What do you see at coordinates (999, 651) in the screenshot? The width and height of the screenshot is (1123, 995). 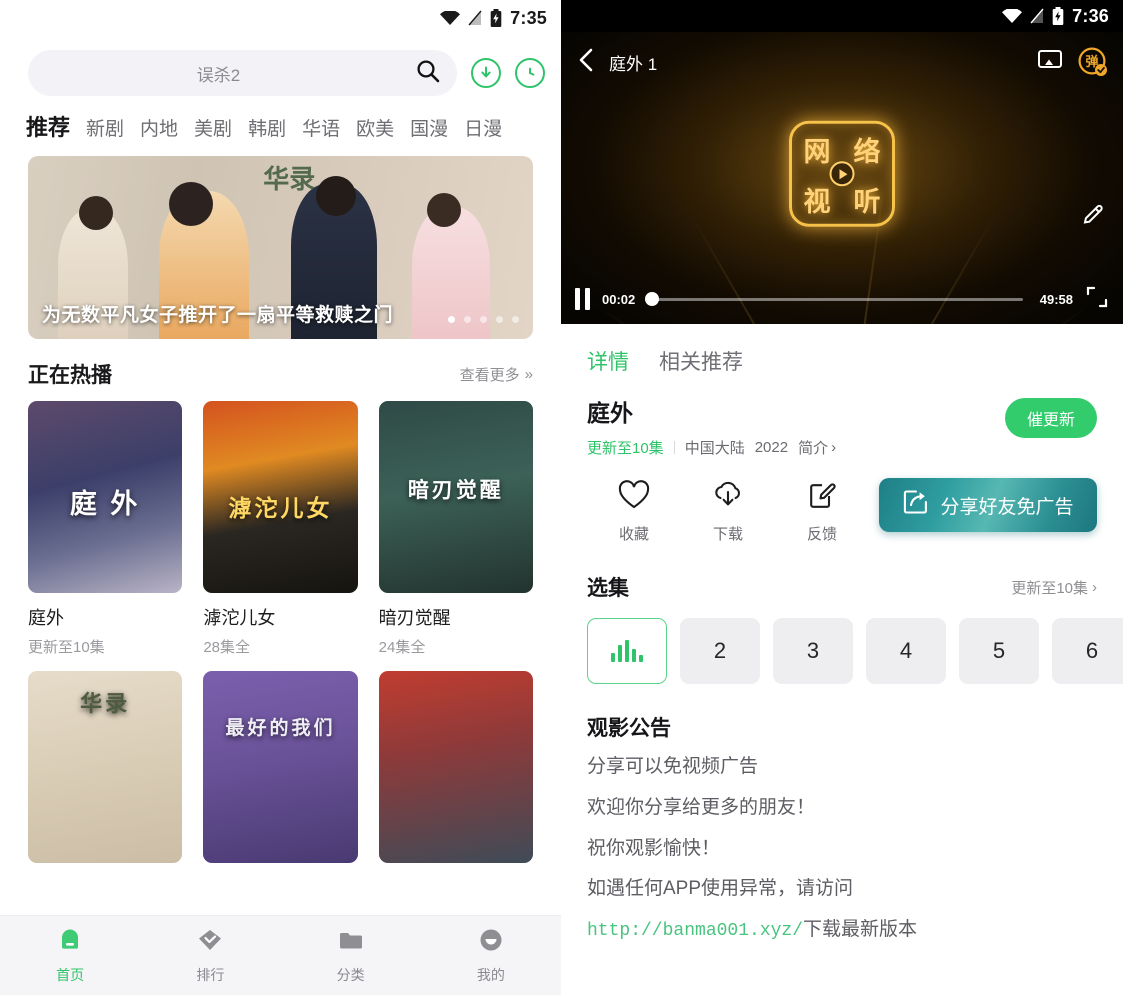 I see `episode-item-5: 5` at bounding box center [999, 651].